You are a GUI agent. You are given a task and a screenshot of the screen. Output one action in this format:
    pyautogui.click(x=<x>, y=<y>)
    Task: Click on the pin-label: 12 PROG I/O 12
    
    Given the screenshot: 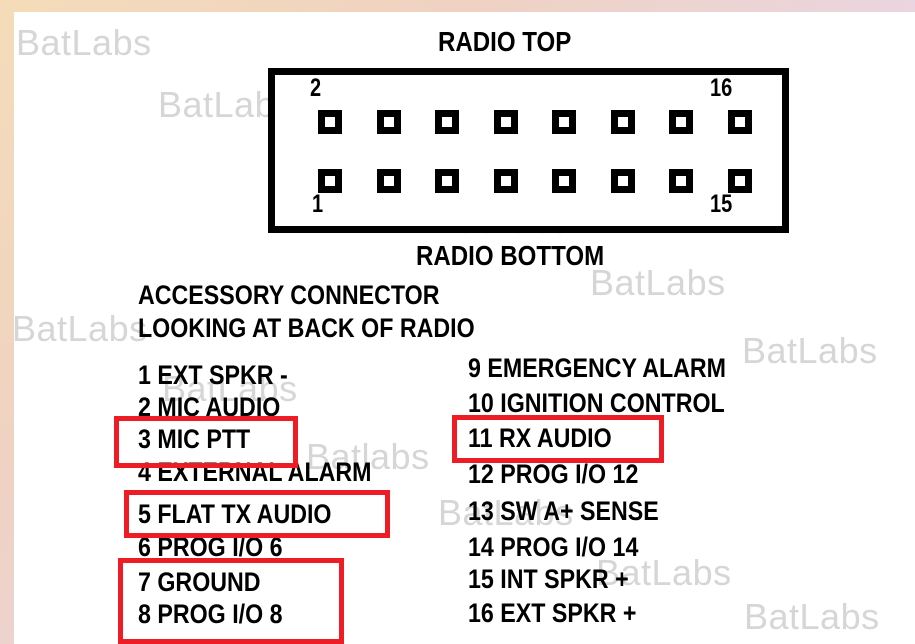 What is the action you would take?
    pyautogui.click(x=553, y=474)
    